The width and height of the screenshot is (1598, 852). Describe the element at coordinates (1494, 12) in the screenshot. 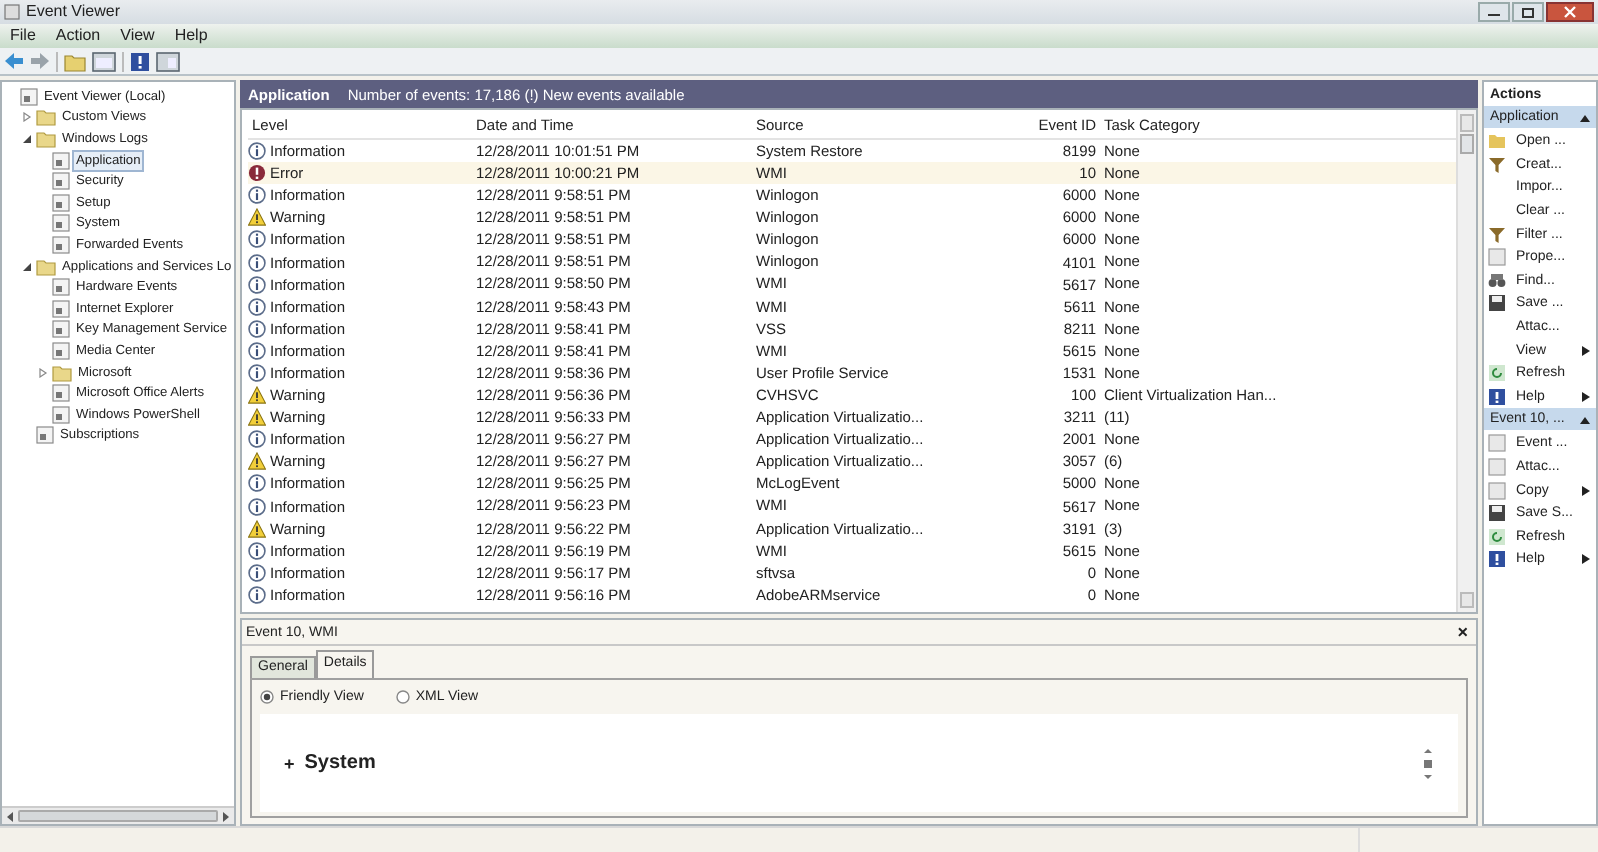

I see `minimize-button` at that location.